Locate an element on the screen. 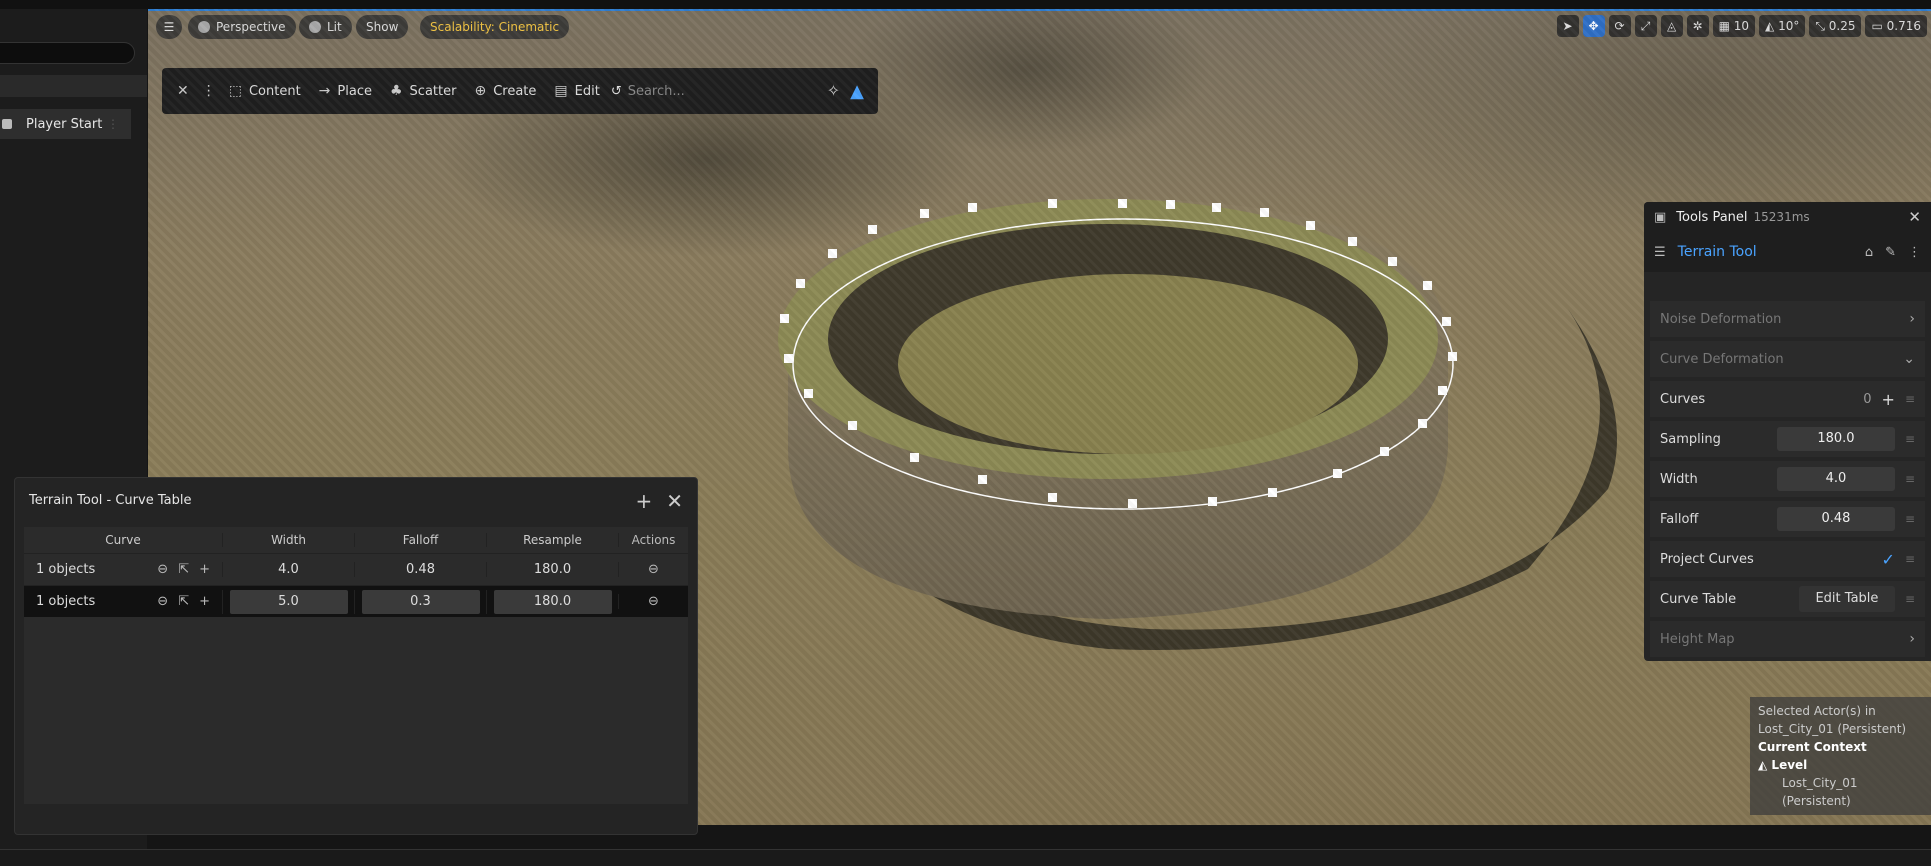 This screenshot has height=866, width=1931. hamburger-icon: ☰ is located at coordinates (169, 27).